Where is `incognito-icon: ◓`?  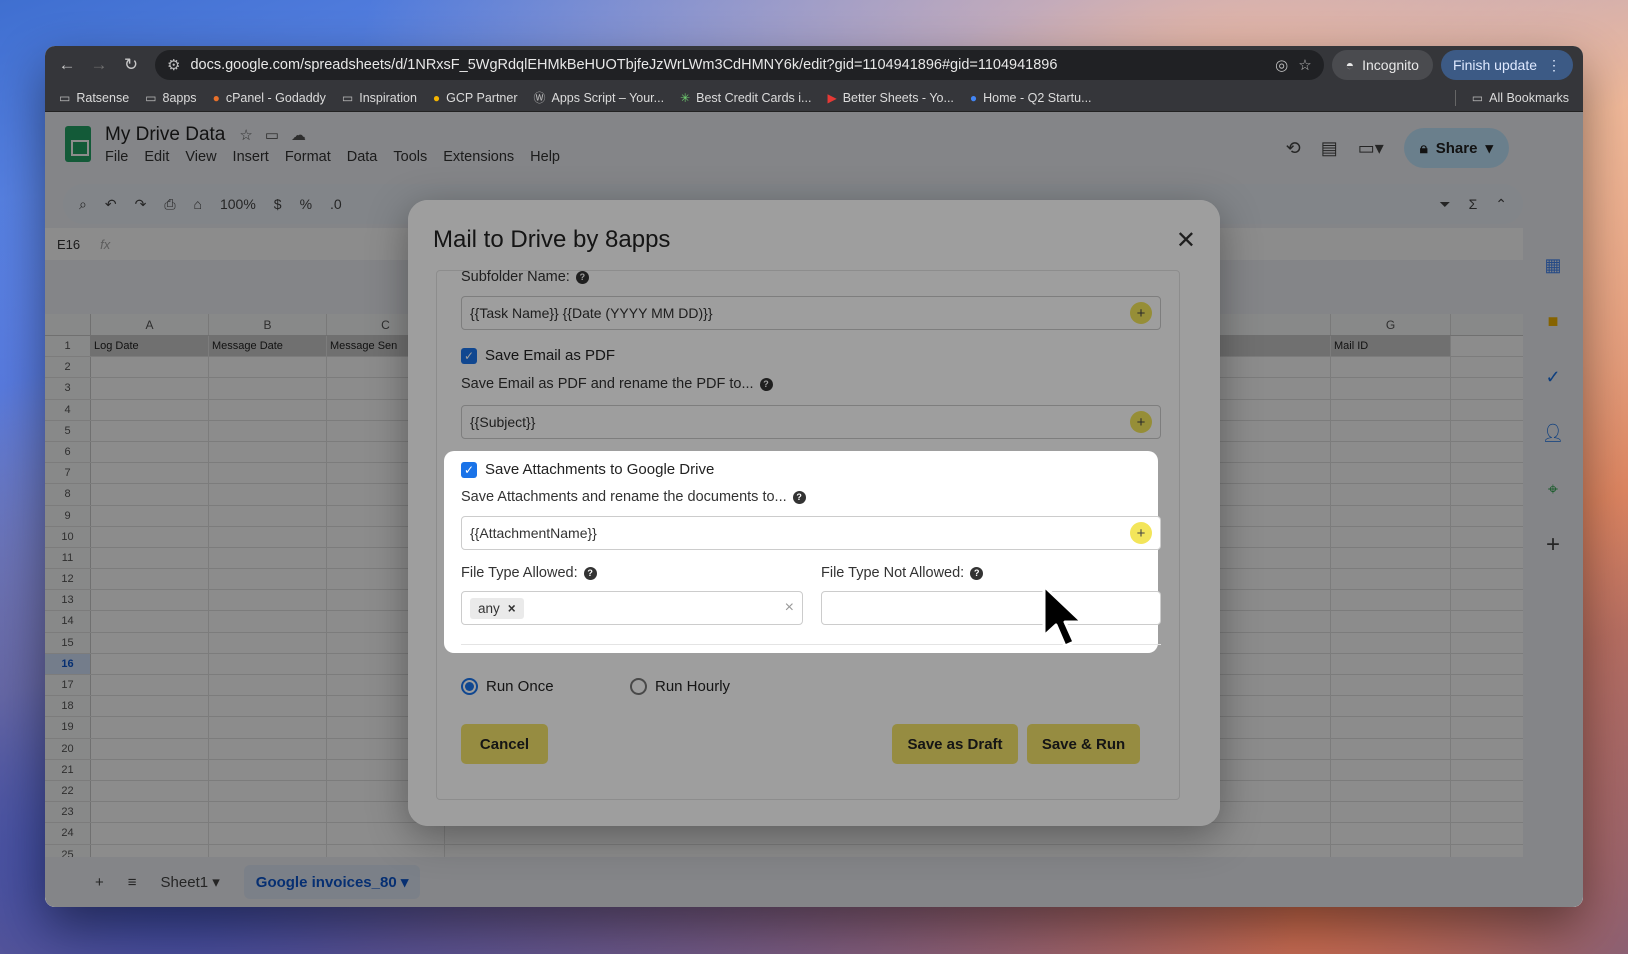
incognito-icon: ◓ is located at coordinates (1350, 65).